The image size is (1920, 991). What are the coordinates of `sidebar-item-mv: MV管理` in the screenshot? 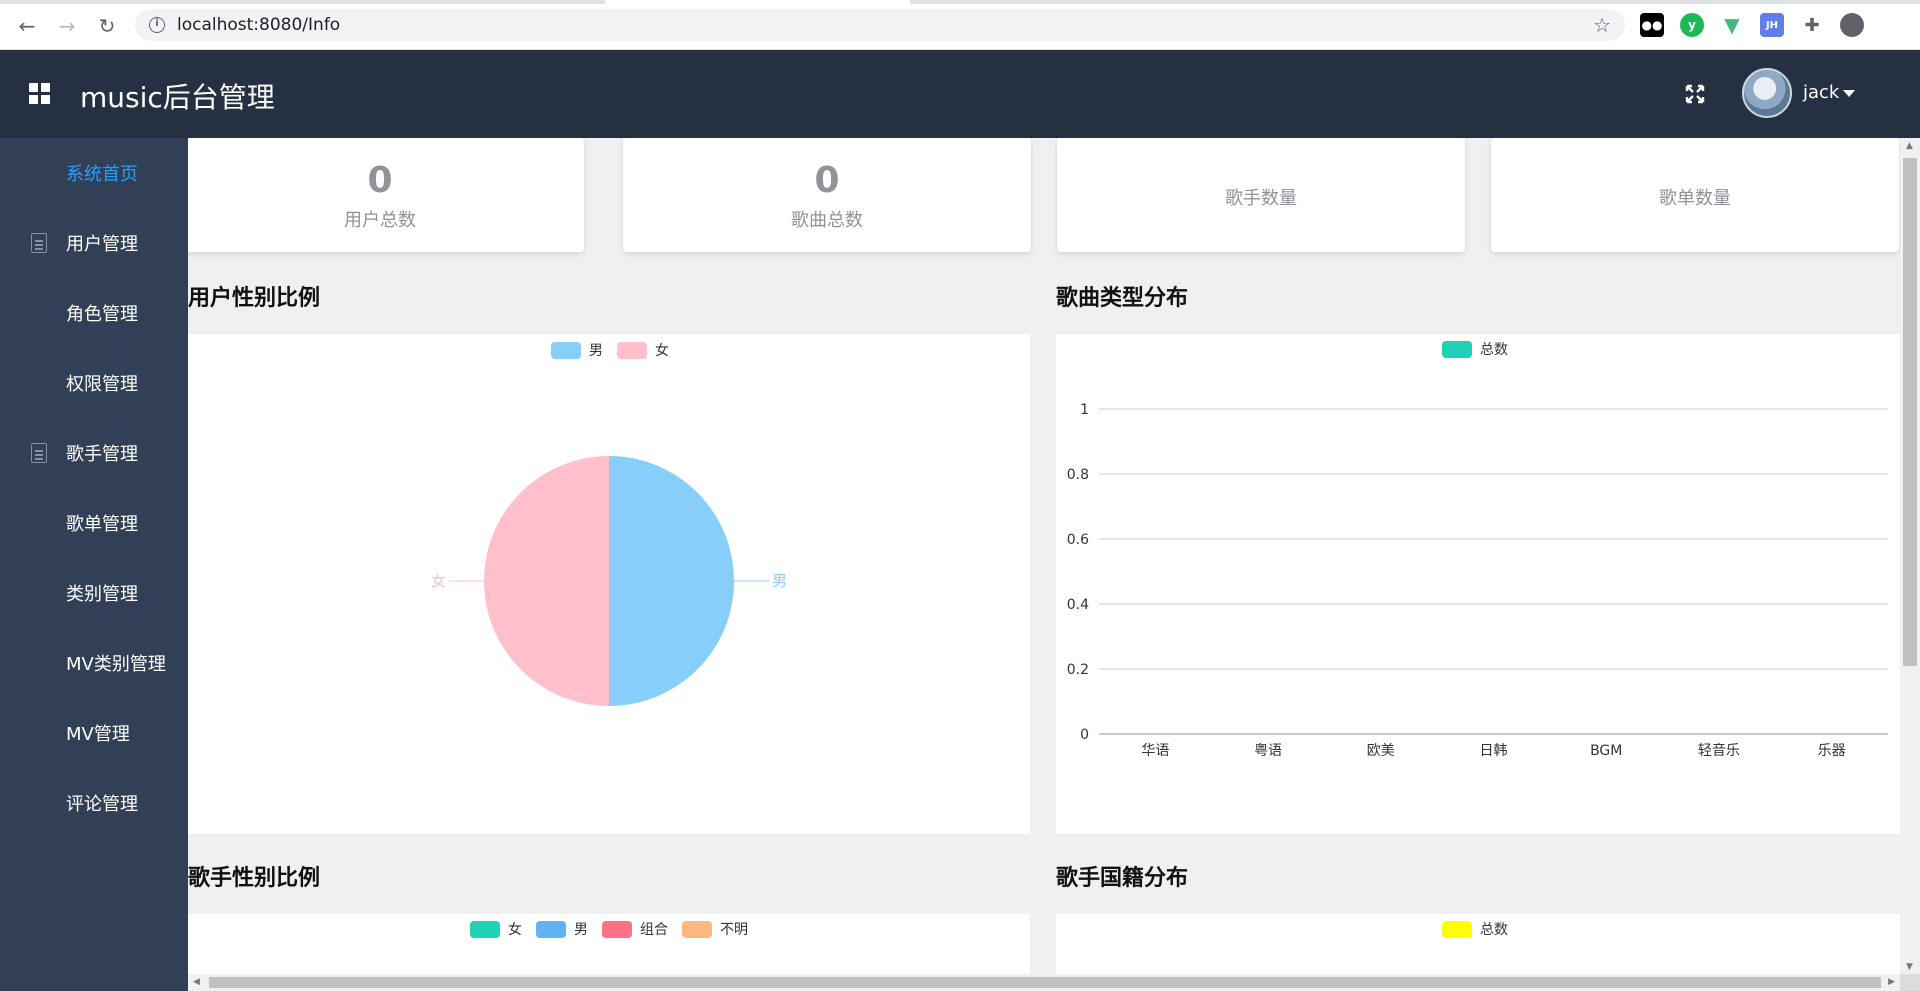 It's located at (94, 733).